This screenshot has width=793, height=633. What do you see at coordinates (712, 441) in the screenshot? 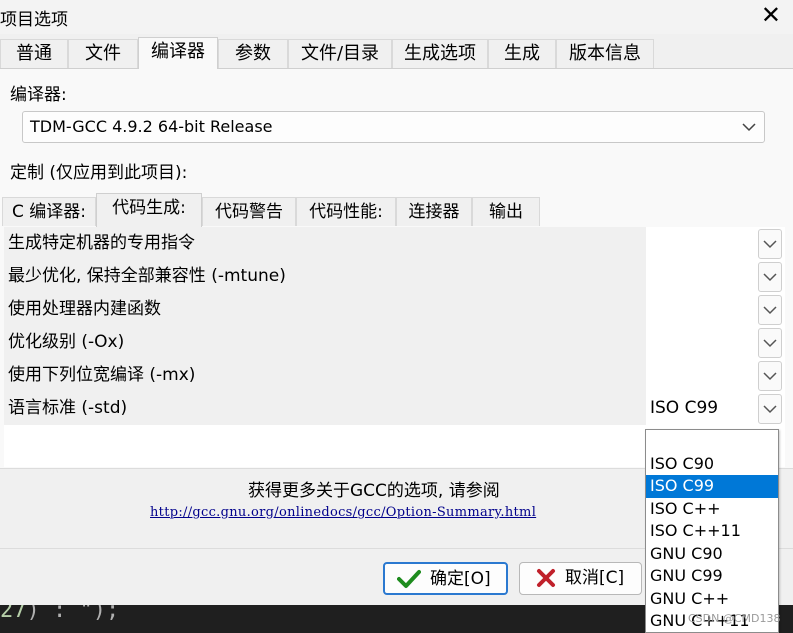
I see `dropdown-option-empty` at bounding box center [712, 441].